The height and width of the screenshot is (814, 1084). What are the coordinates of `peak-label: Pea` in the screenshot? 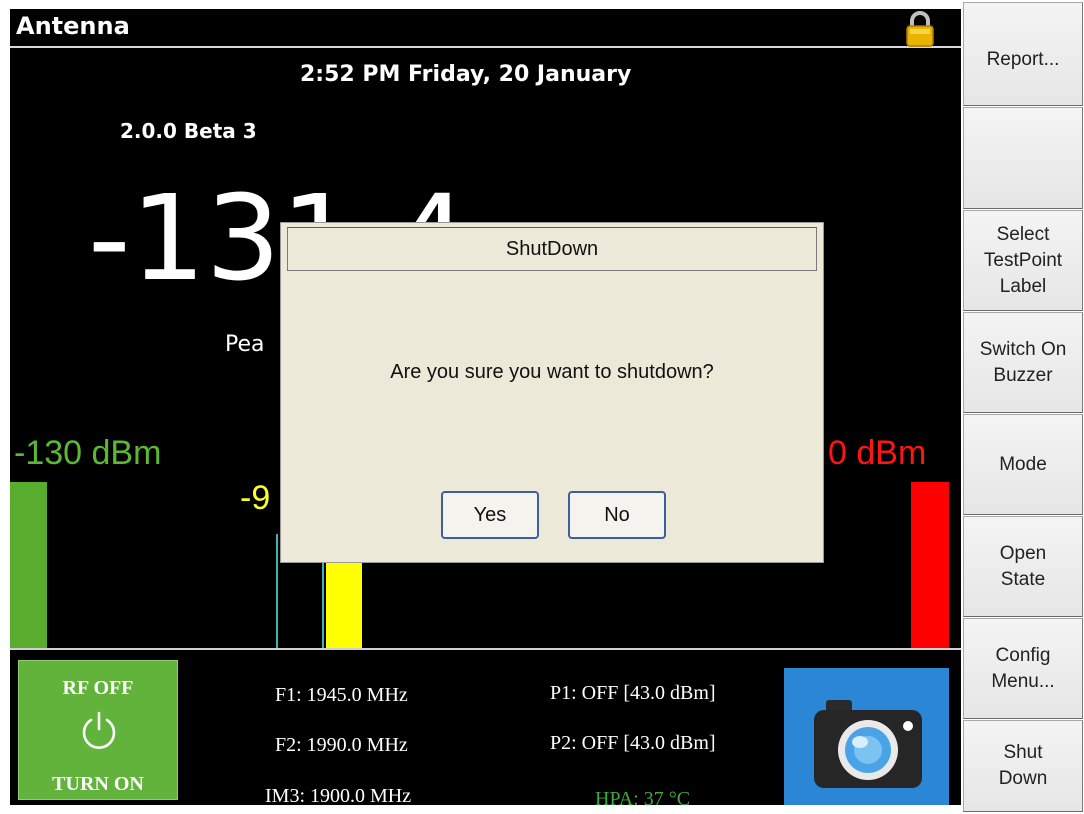 It's located at (245, 344).